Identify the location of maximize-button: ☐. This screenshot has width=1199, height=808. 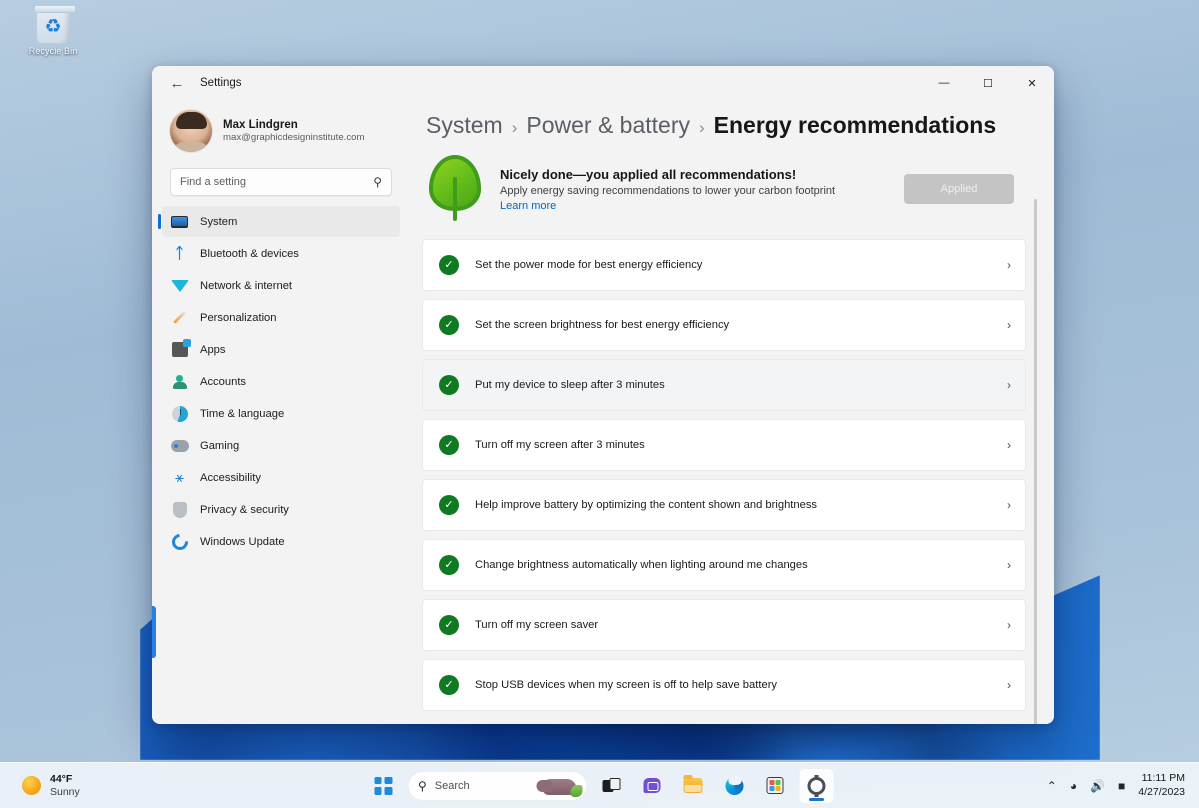
(988, 83).